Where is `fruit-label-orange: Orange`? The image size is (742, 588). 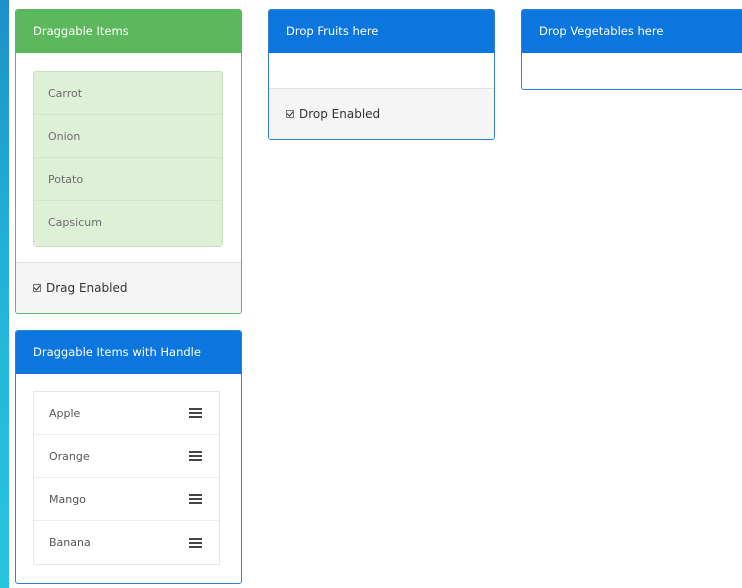
fruit-label-orange: Orange is located at coordinates (69, 456).